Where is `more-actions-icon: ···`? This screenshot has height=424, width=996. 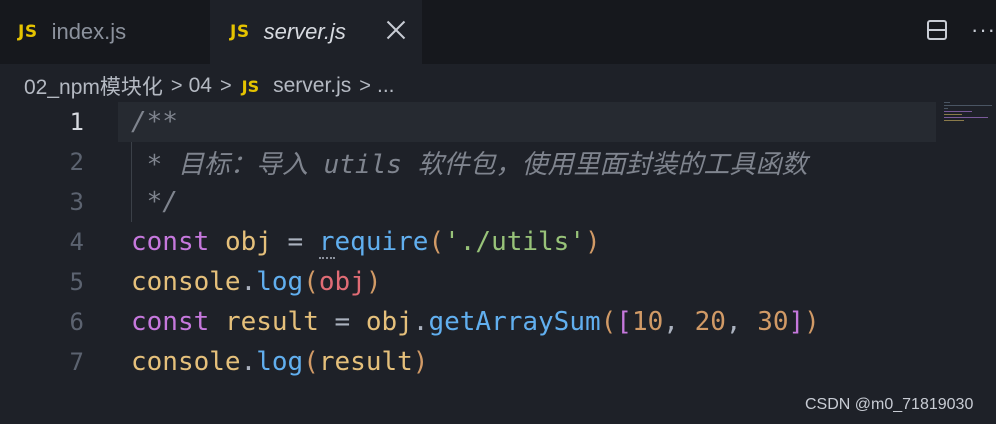
more-actions-icon: ··· is located at coordinates (983, 30).